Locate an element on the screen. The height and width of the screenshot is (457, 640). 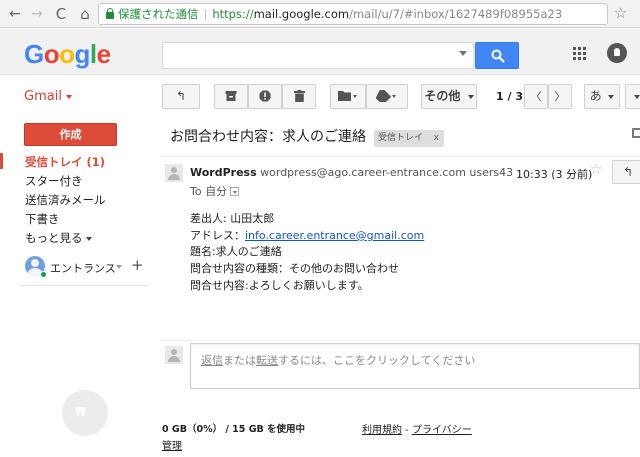
hangouts-logo-icon: ❞ is located at coordinates (85, 413).